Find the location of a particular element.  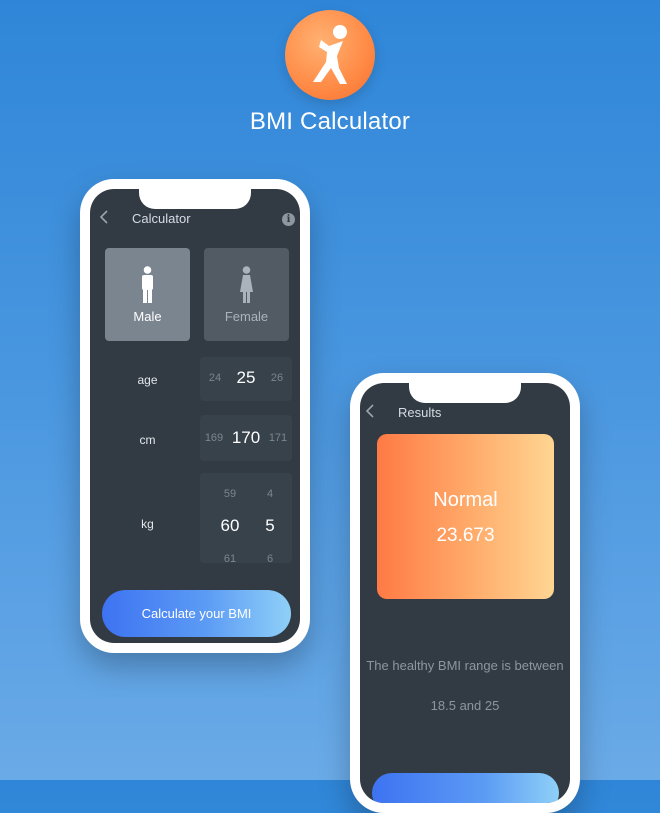

age-label: age is located at coordinates (147, 380).